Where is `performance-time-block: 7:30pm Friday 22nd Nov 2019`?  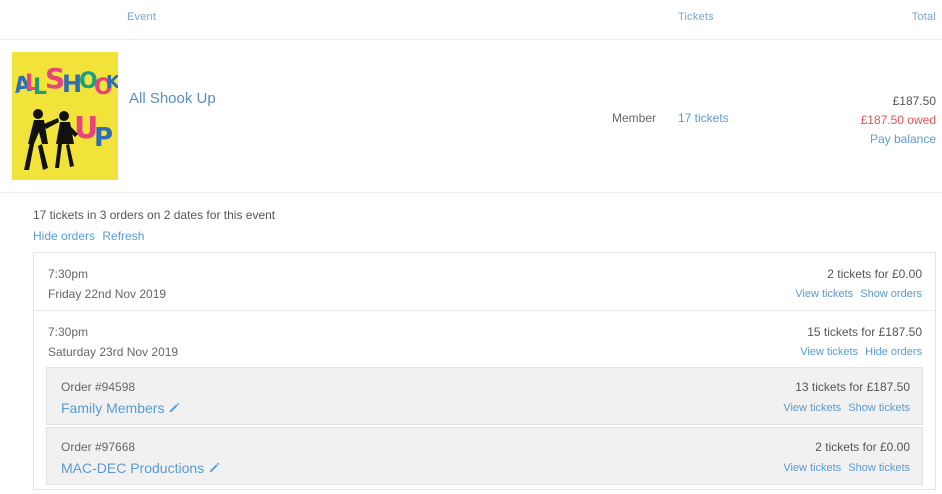
performance-time-block: 7:30pm Friday 22nd Nov 2019 is located at coordinates (107, 284).